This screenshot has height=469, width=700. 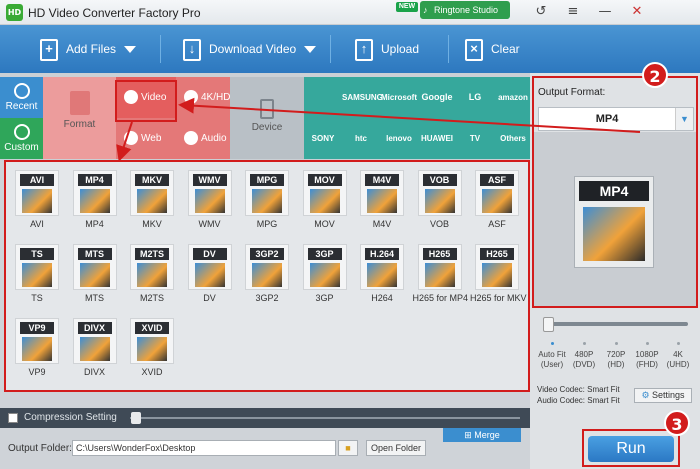 I want to click on download-video-button: ↓ Download Video, so click(x=250, y=49).